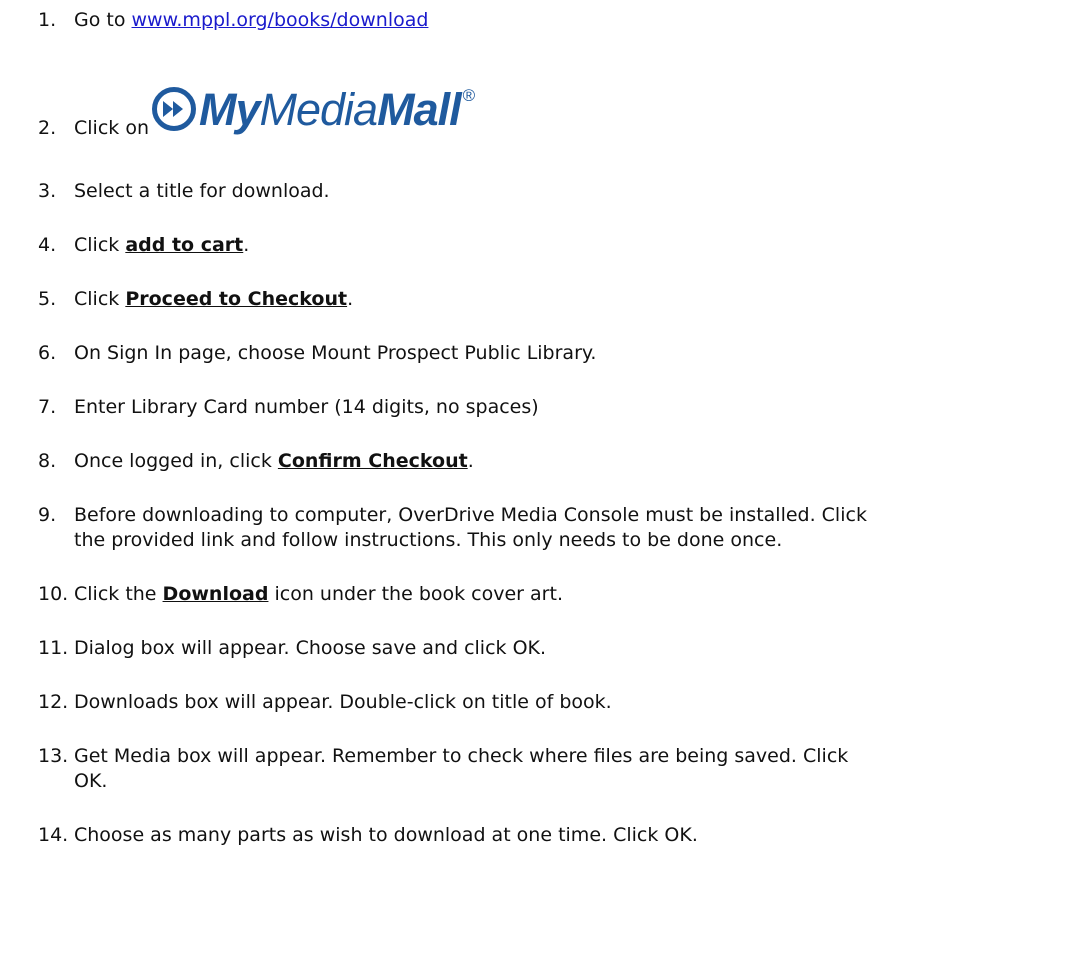 The image size is (1080, 953). What do you see at coordinates (47, 128) in the screenshot?
I see `step-number: 2.` at bounding box center [47, 128].